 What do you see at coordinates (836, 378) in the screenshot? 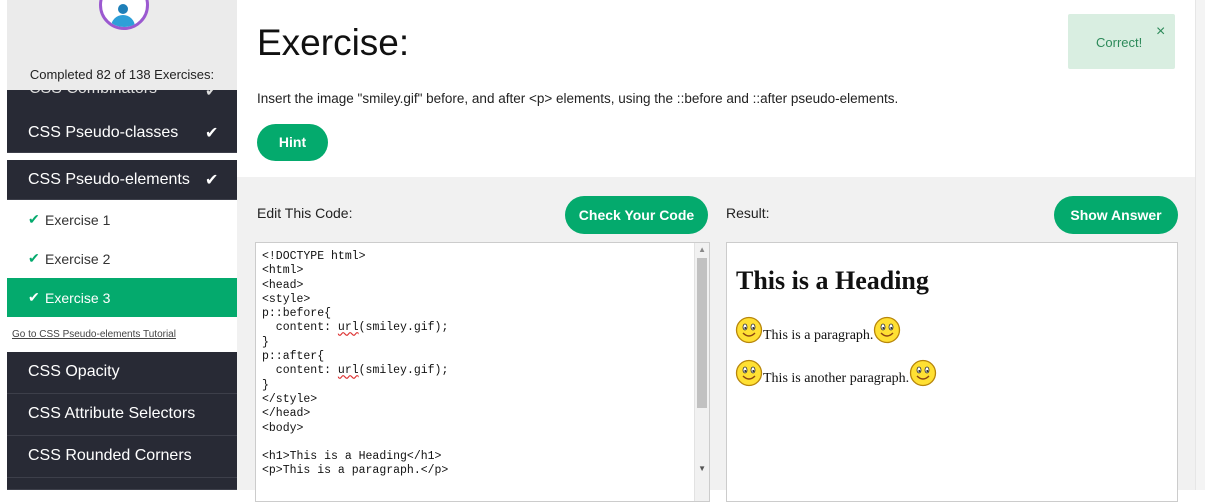
I see `paragraph-text: This is another paragraph.` at bounding box center [836, 378].